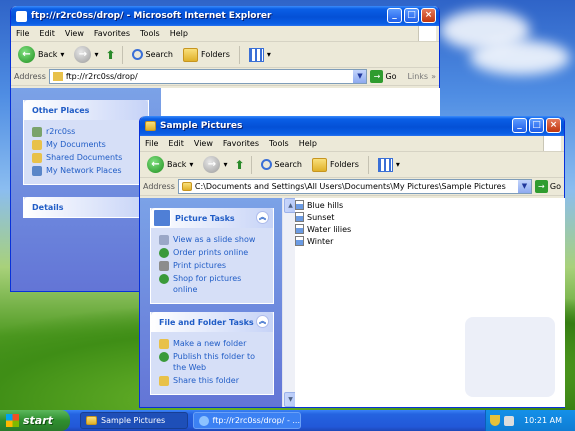 This screenshot has width=575, height=431. What do you see at coordinates (87, 131) in the screenshot?
I see `other-place-r2rc0ss: r2rc0ss` at bounding box center [87, 131].